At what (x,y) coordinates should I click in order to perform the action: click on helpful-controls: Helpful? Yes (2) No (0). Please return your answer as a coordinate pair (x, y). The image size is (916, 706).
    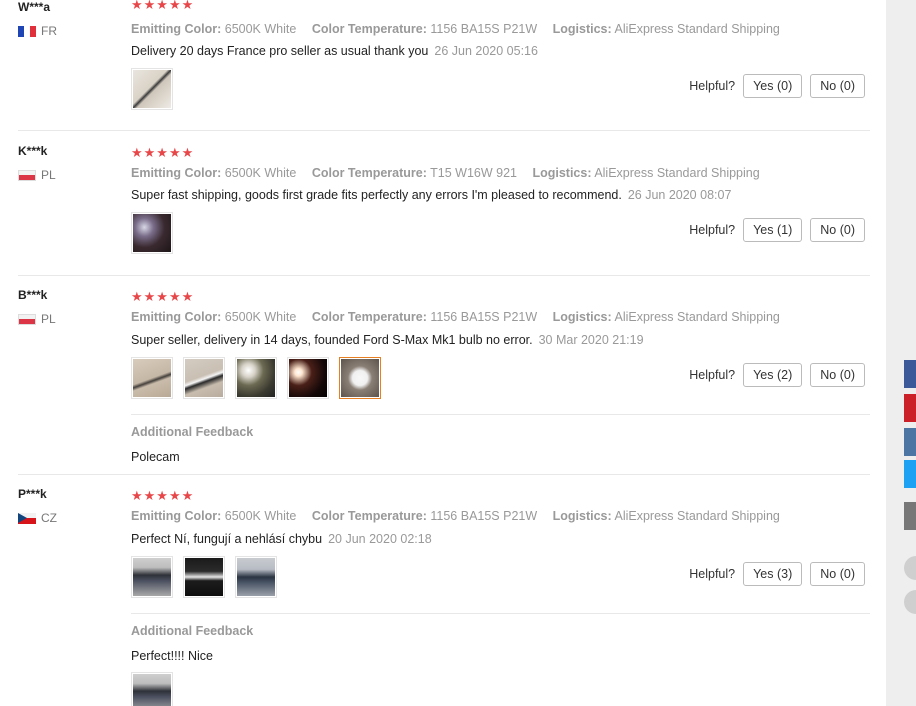
    Looking at the image, I should click on (777, 375).